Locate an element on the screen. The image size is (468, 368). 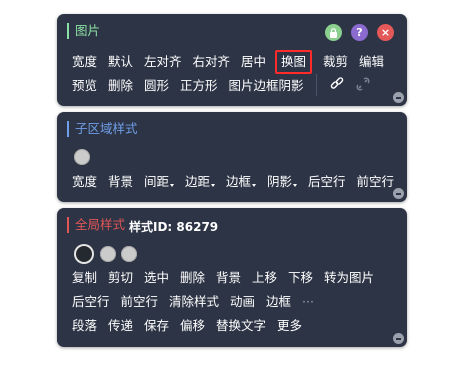
width-button: 宽度 is located at coordinates (84, 61).